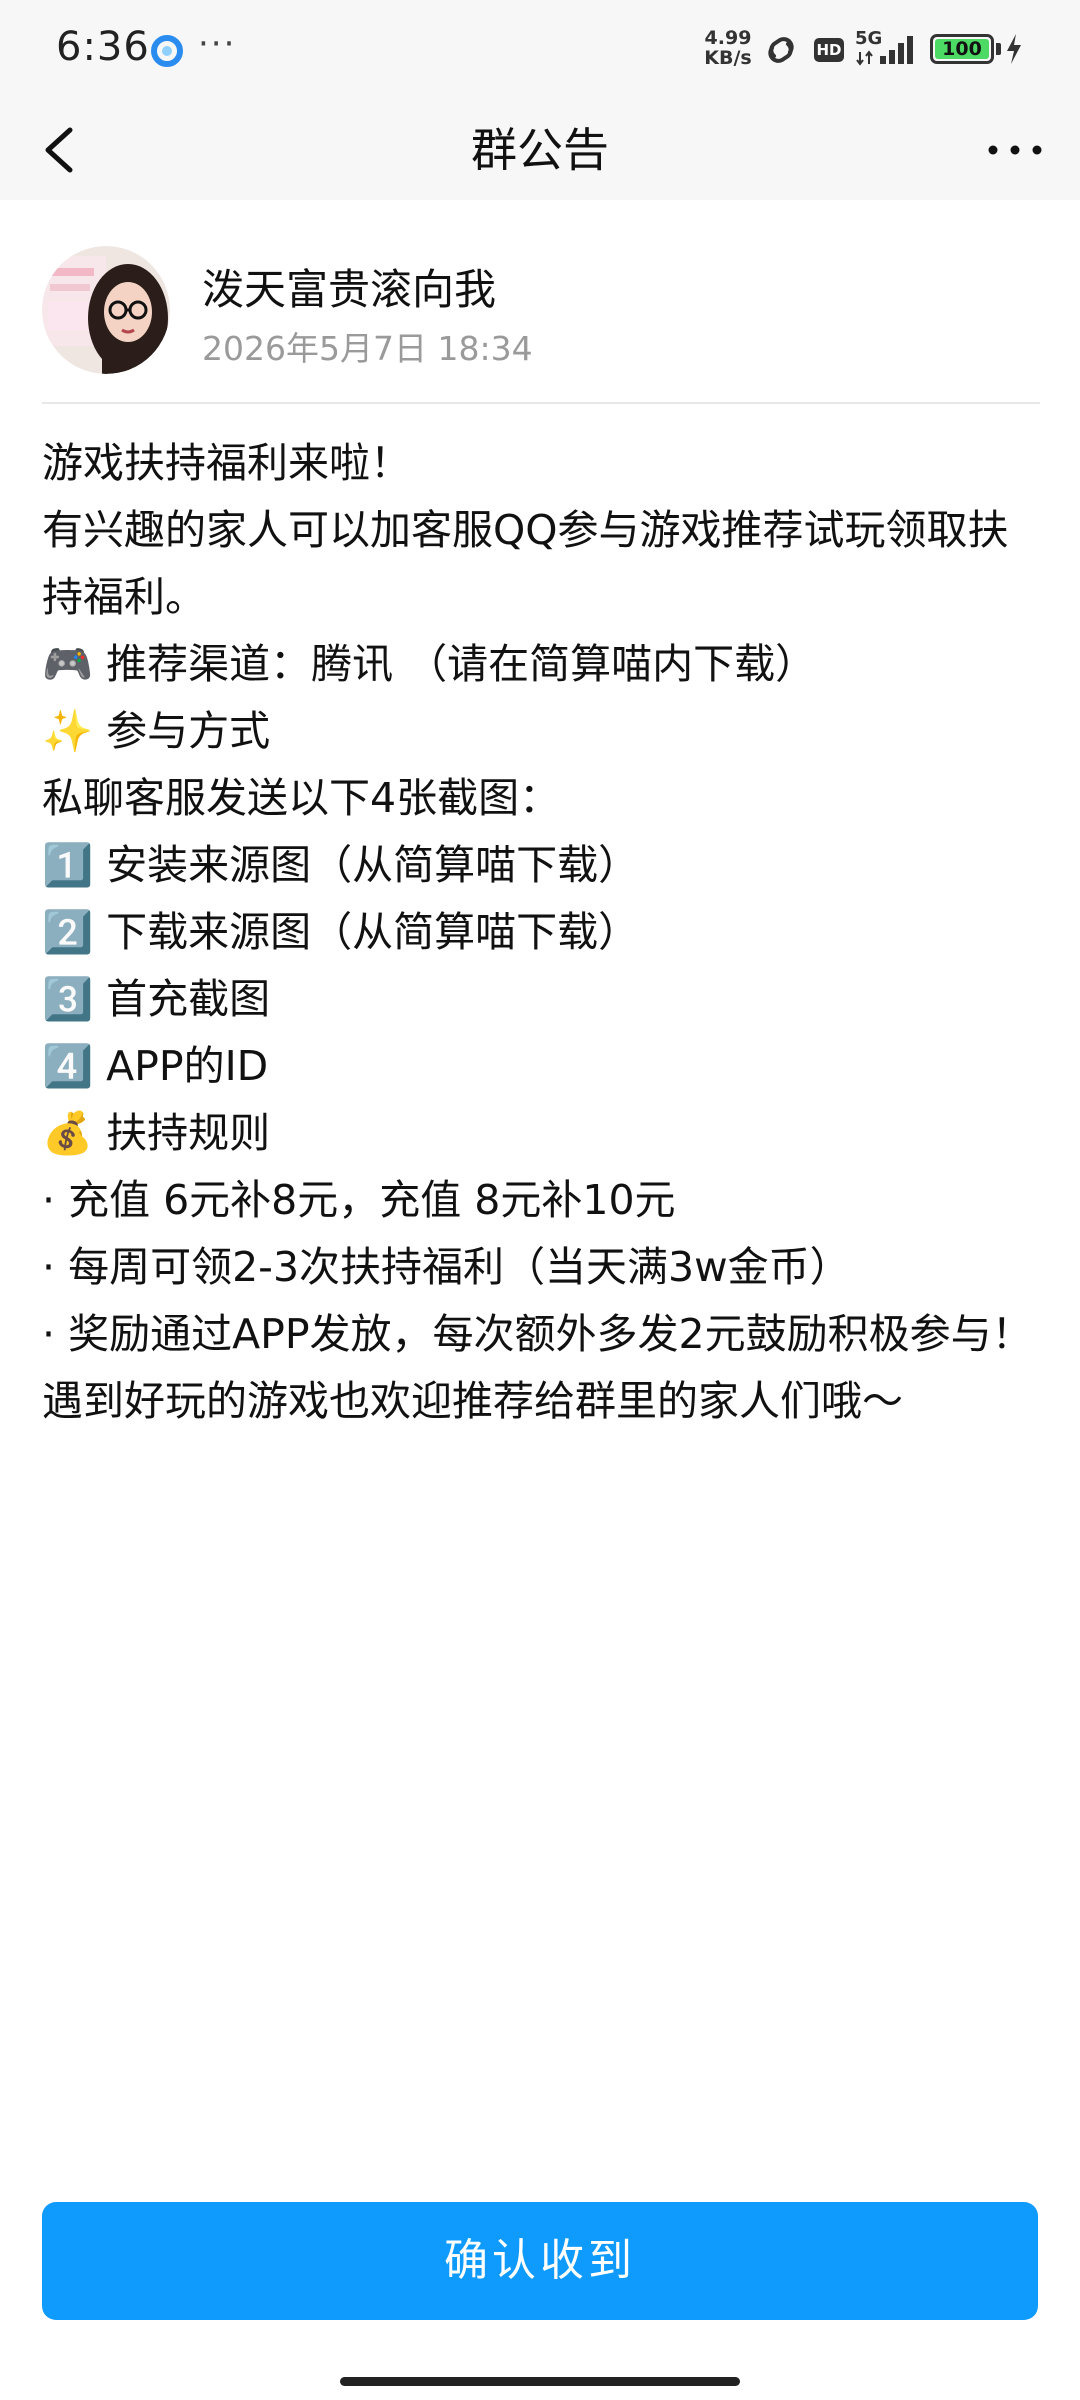  Describe the element at coordinates (525, 563) in the screenshot. I see `content-line: 有兴趣的家人可以加客服QQ参与游戏推荐试玩领取扶持福利。` at that location.